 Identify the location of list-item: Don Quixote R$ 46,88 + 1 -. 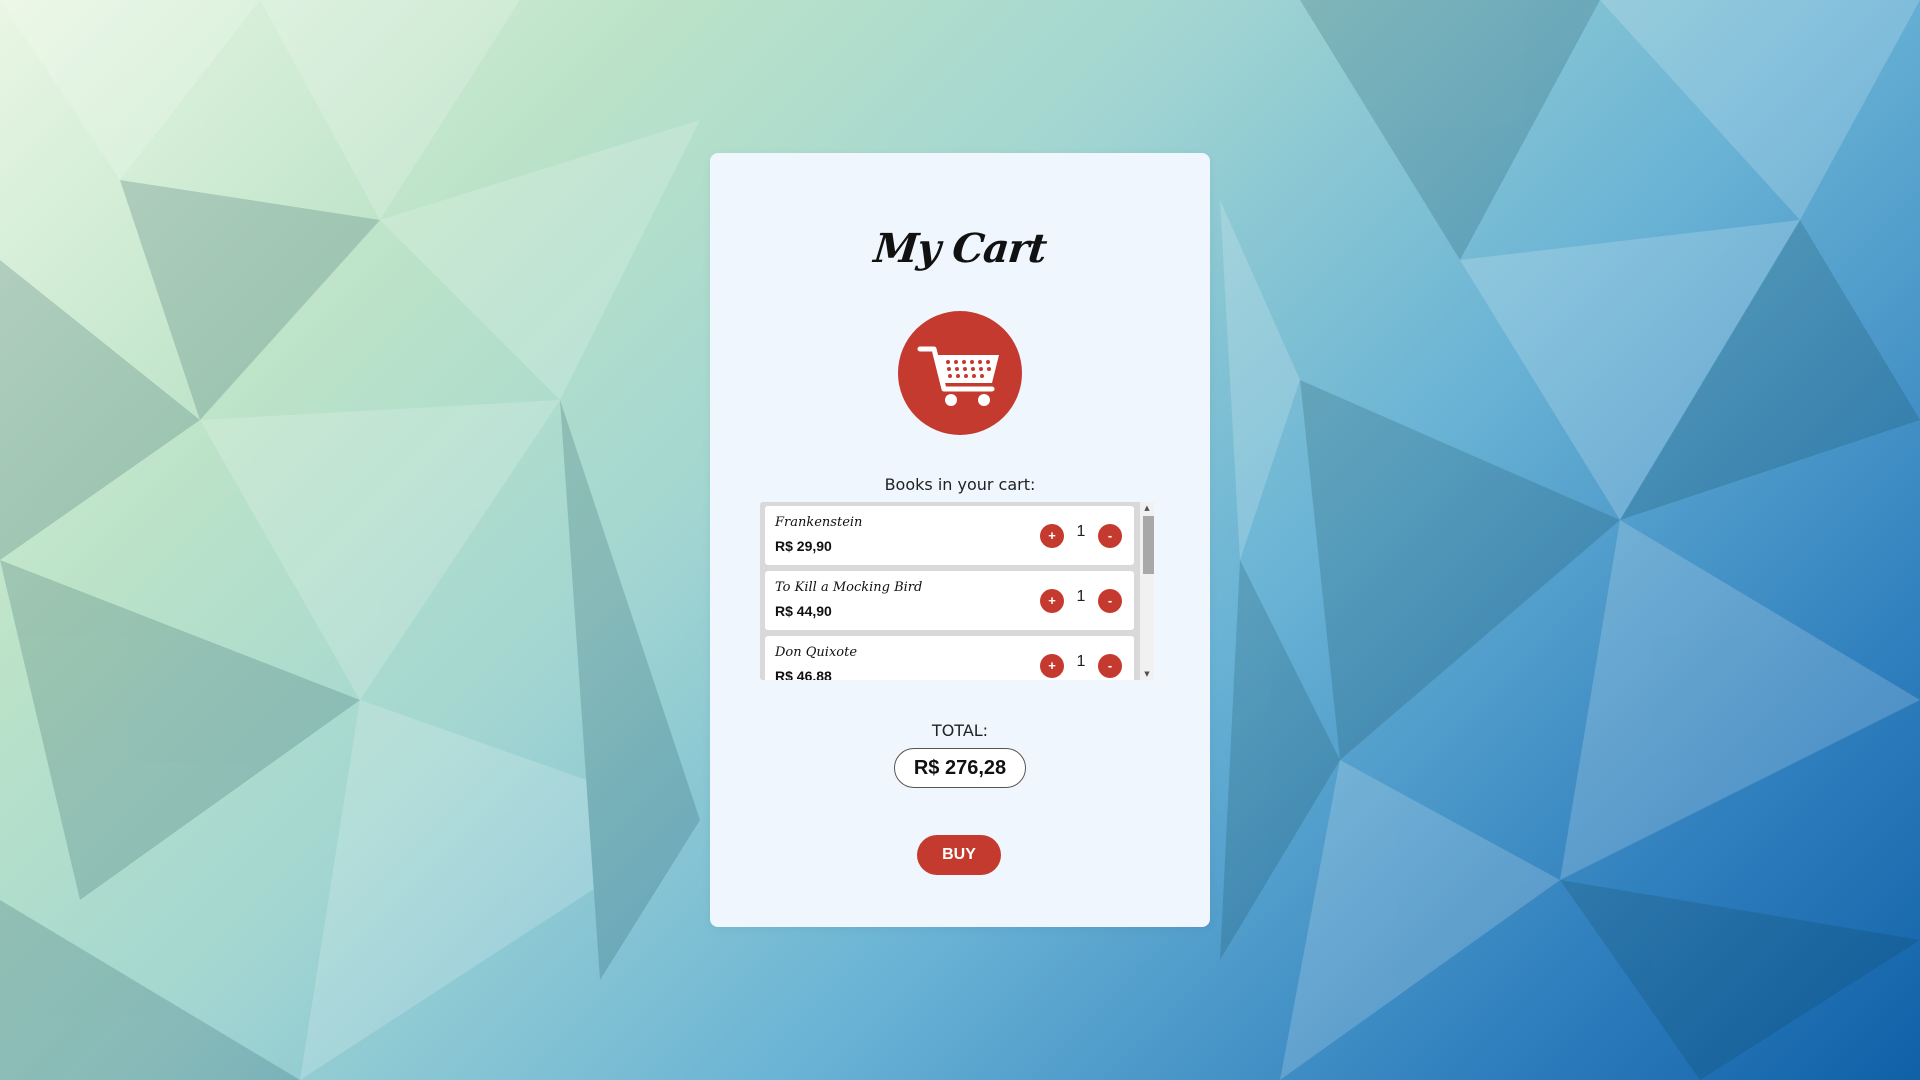
(949, 658).